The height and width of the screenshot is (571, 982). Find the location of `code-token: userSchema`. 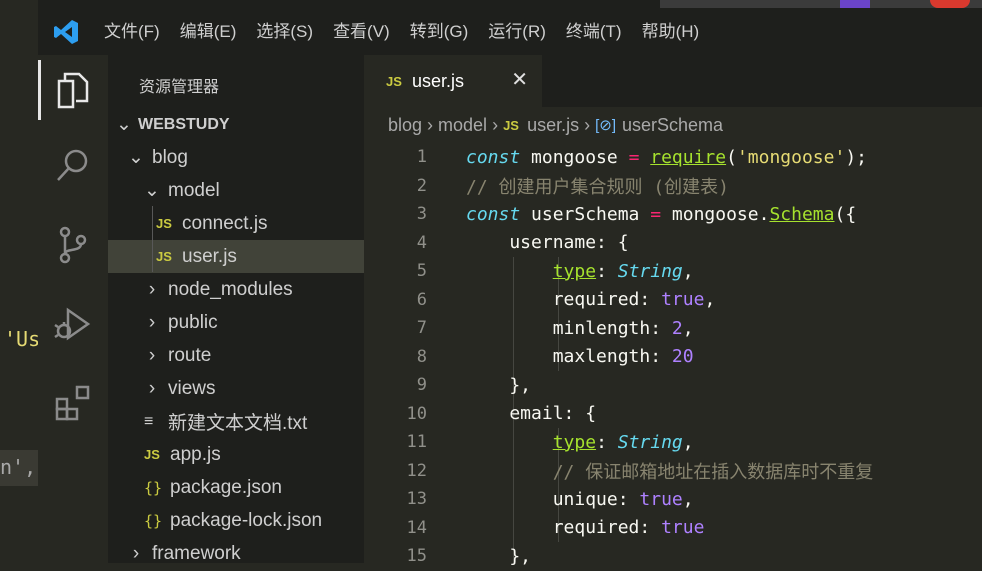

code-token: userSchema is located at coordinates (585, 214).